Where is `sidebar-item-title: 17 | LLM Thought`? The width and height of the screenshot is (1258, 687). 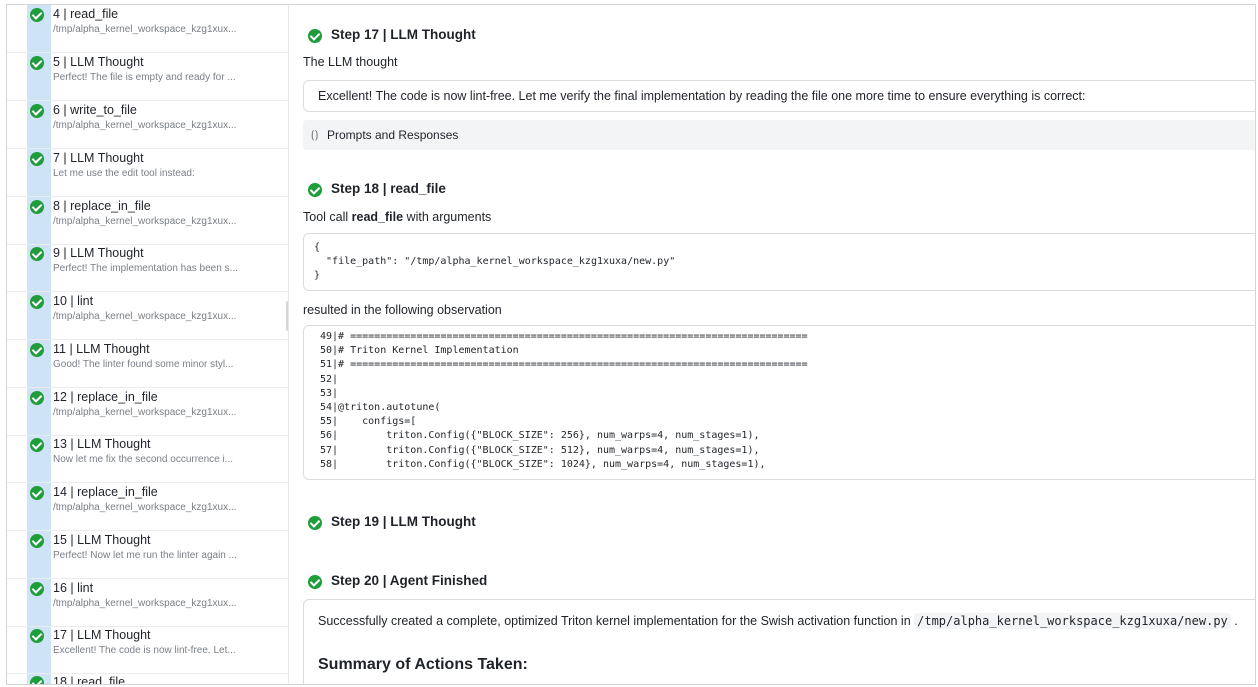
sidebar-item-title: 17 | LLM Thought is located at coordinates (102, 635).